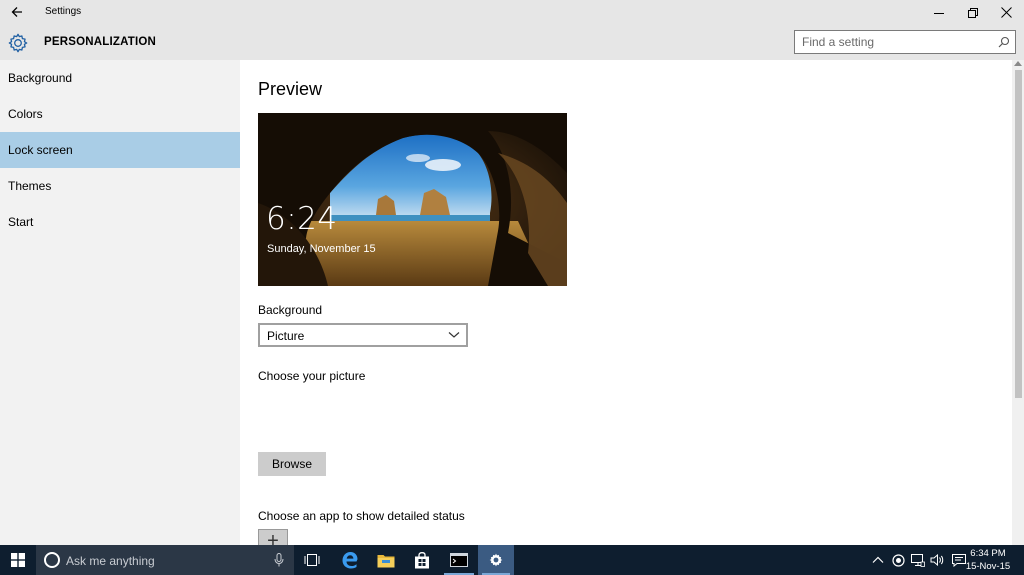 The image size is (1024, 575). What do you see at coordinates (988, 566) in the screenshot?
I see `taskbar-date: 15-Nov-15` at bounding box center [988, 566].